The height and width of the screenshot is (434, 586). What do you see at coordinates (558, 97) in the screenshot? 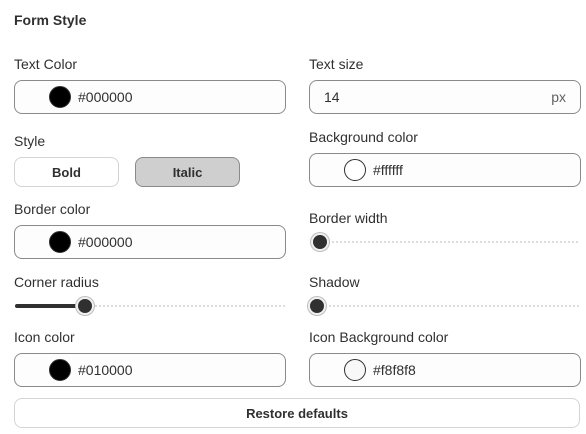
I see `text-size-unit: px` at bounding box center [558, 97].